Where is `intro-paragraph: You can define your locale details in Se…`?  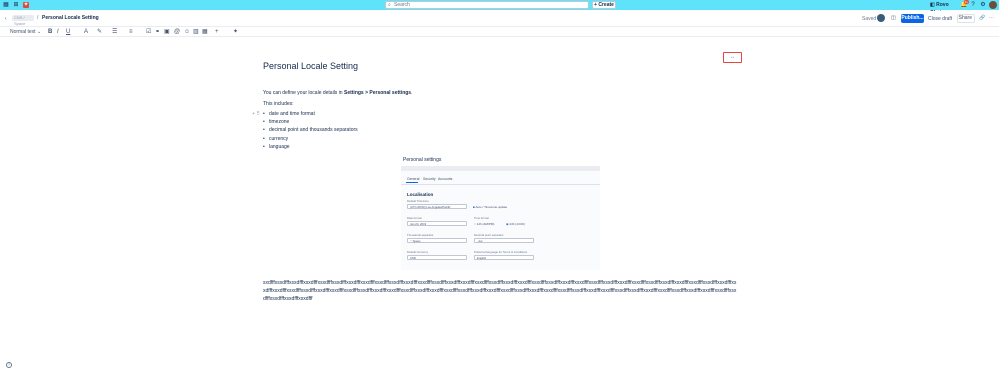
intro-paragraph: You can define your locale details in Se… is located at coordinates (337, 93).